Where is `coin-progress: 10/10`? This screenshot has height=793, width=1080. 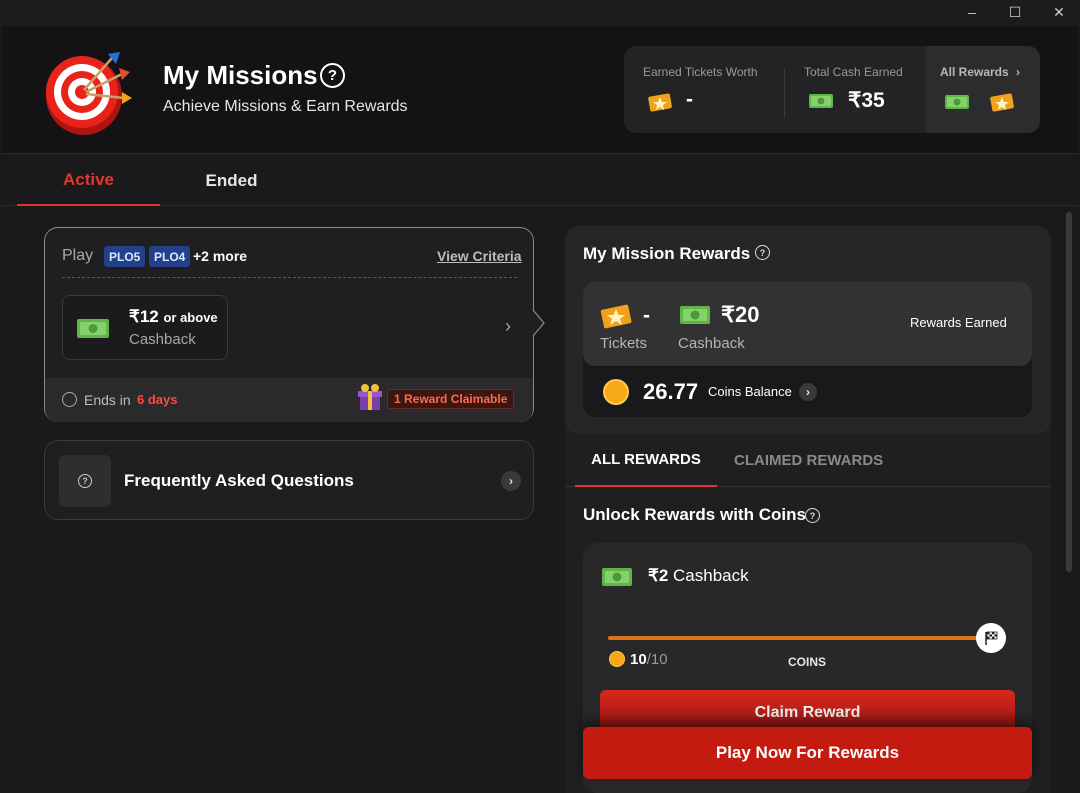 coin-progress: 10/10 is located at coordinates (649, 659).